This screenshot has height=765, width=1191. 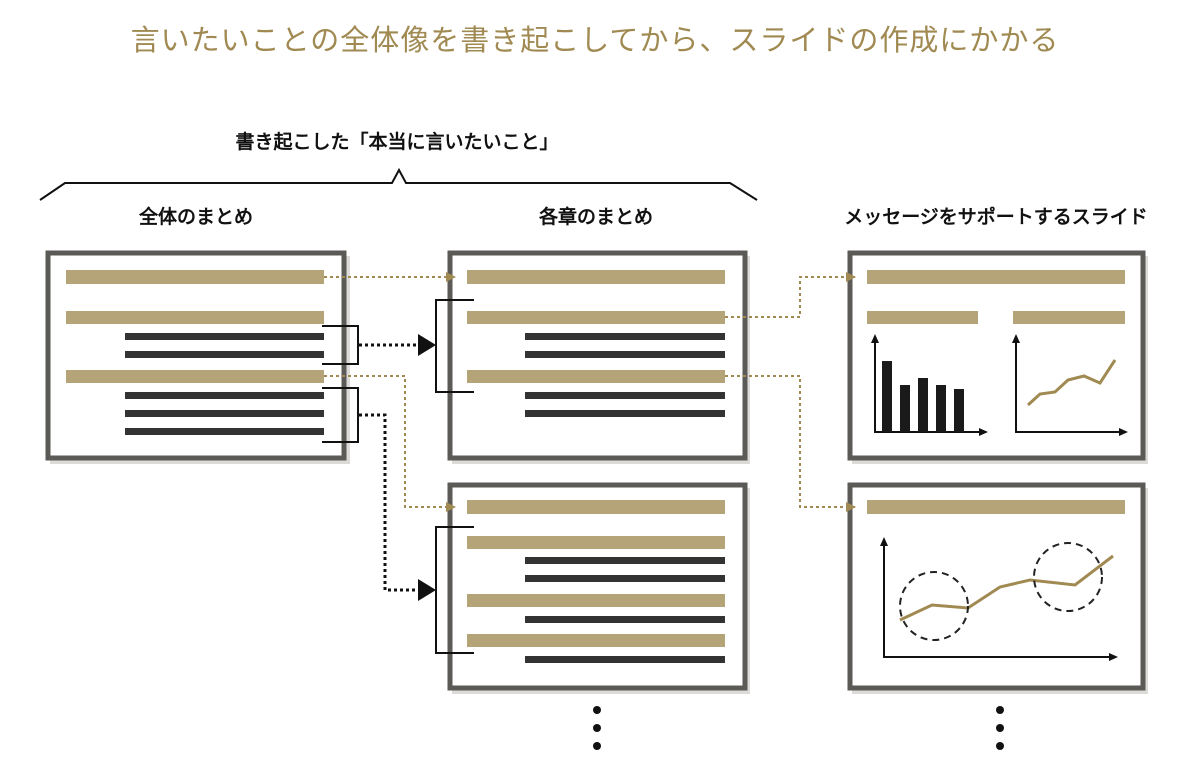 I want to click on brace-label: 書き起こした「本当に言いたいこと」, so click(x=396, y=141).